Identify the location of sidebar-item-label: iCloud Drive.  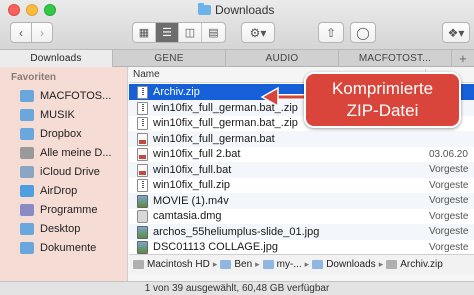
(70, 172).